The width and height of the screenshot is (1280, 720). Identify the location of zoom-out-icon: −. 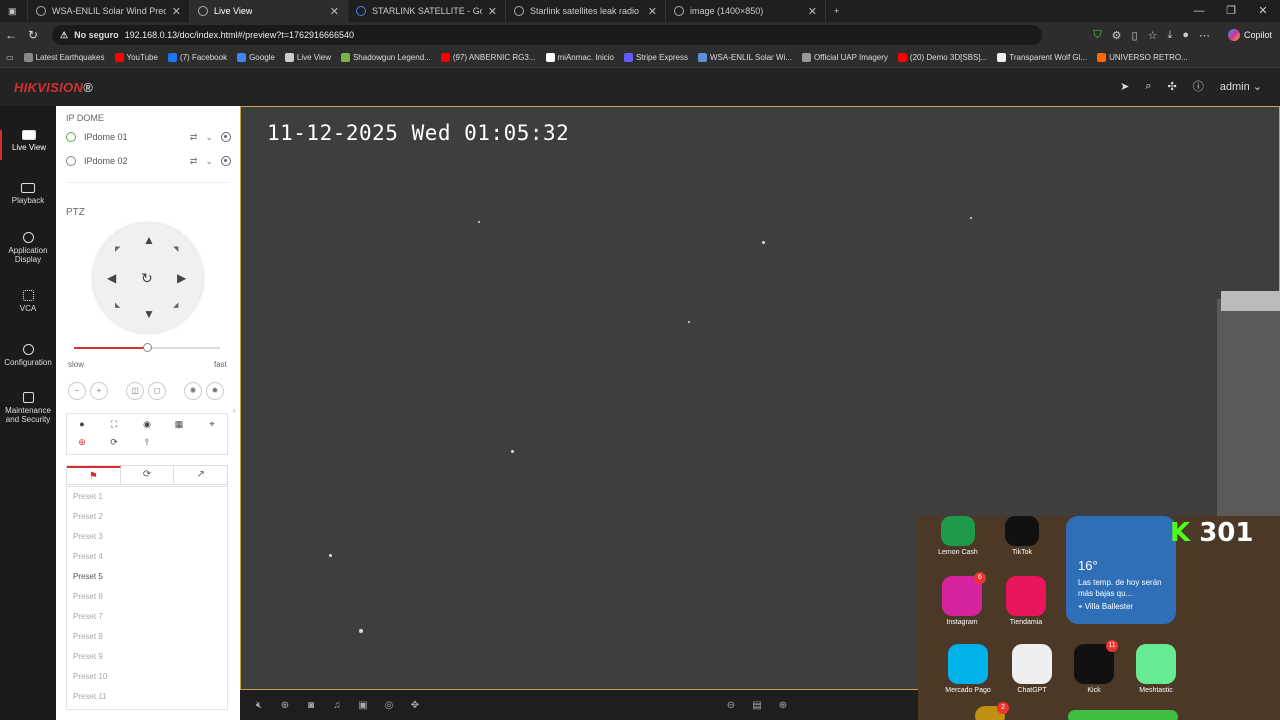
(77, 391).